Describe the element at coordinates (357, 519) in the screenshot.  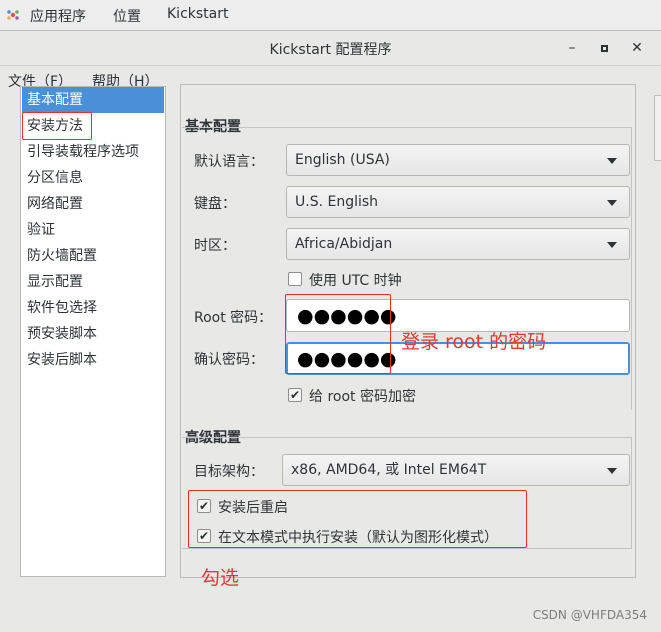
I see `annotation-box-checkboxes` at that location.